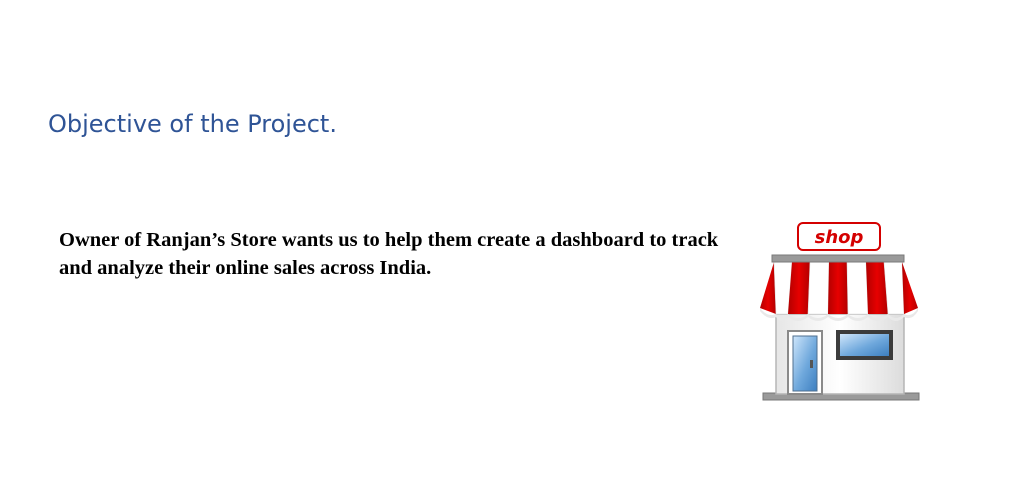 This screenshot has height=490, width=1018. Describe the element at coordinates (837, 312) in the screenshot. I see `shop-icon: shop` at that location.